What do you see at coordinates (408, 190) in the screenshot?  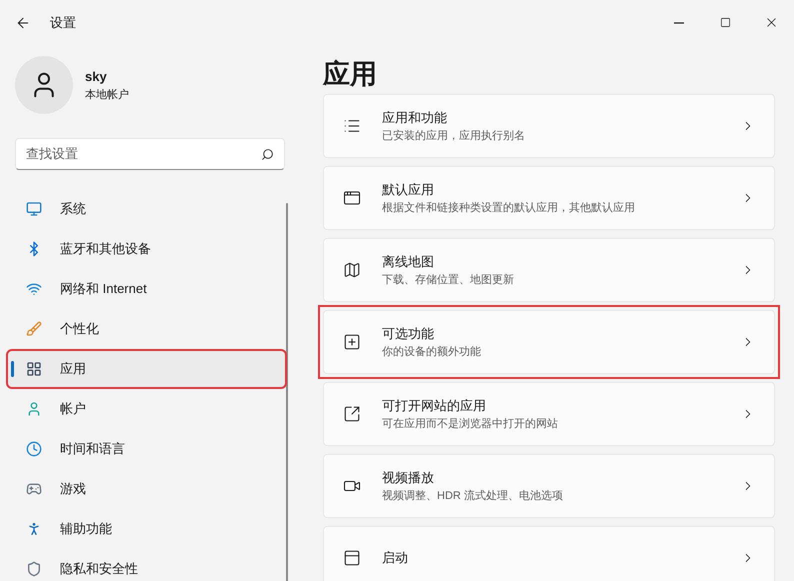 I see `card-title: 默认应用` at bounding box center [408, 190].